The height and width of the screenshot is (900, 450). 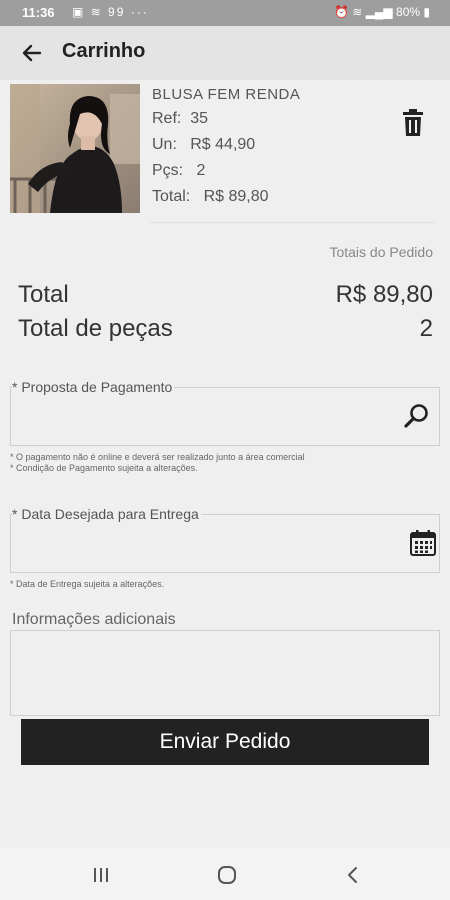 What do you see at coordinates (225, 673) in the screenshot?
I see `additional-info-textarea` at bounding box center [225, 673].